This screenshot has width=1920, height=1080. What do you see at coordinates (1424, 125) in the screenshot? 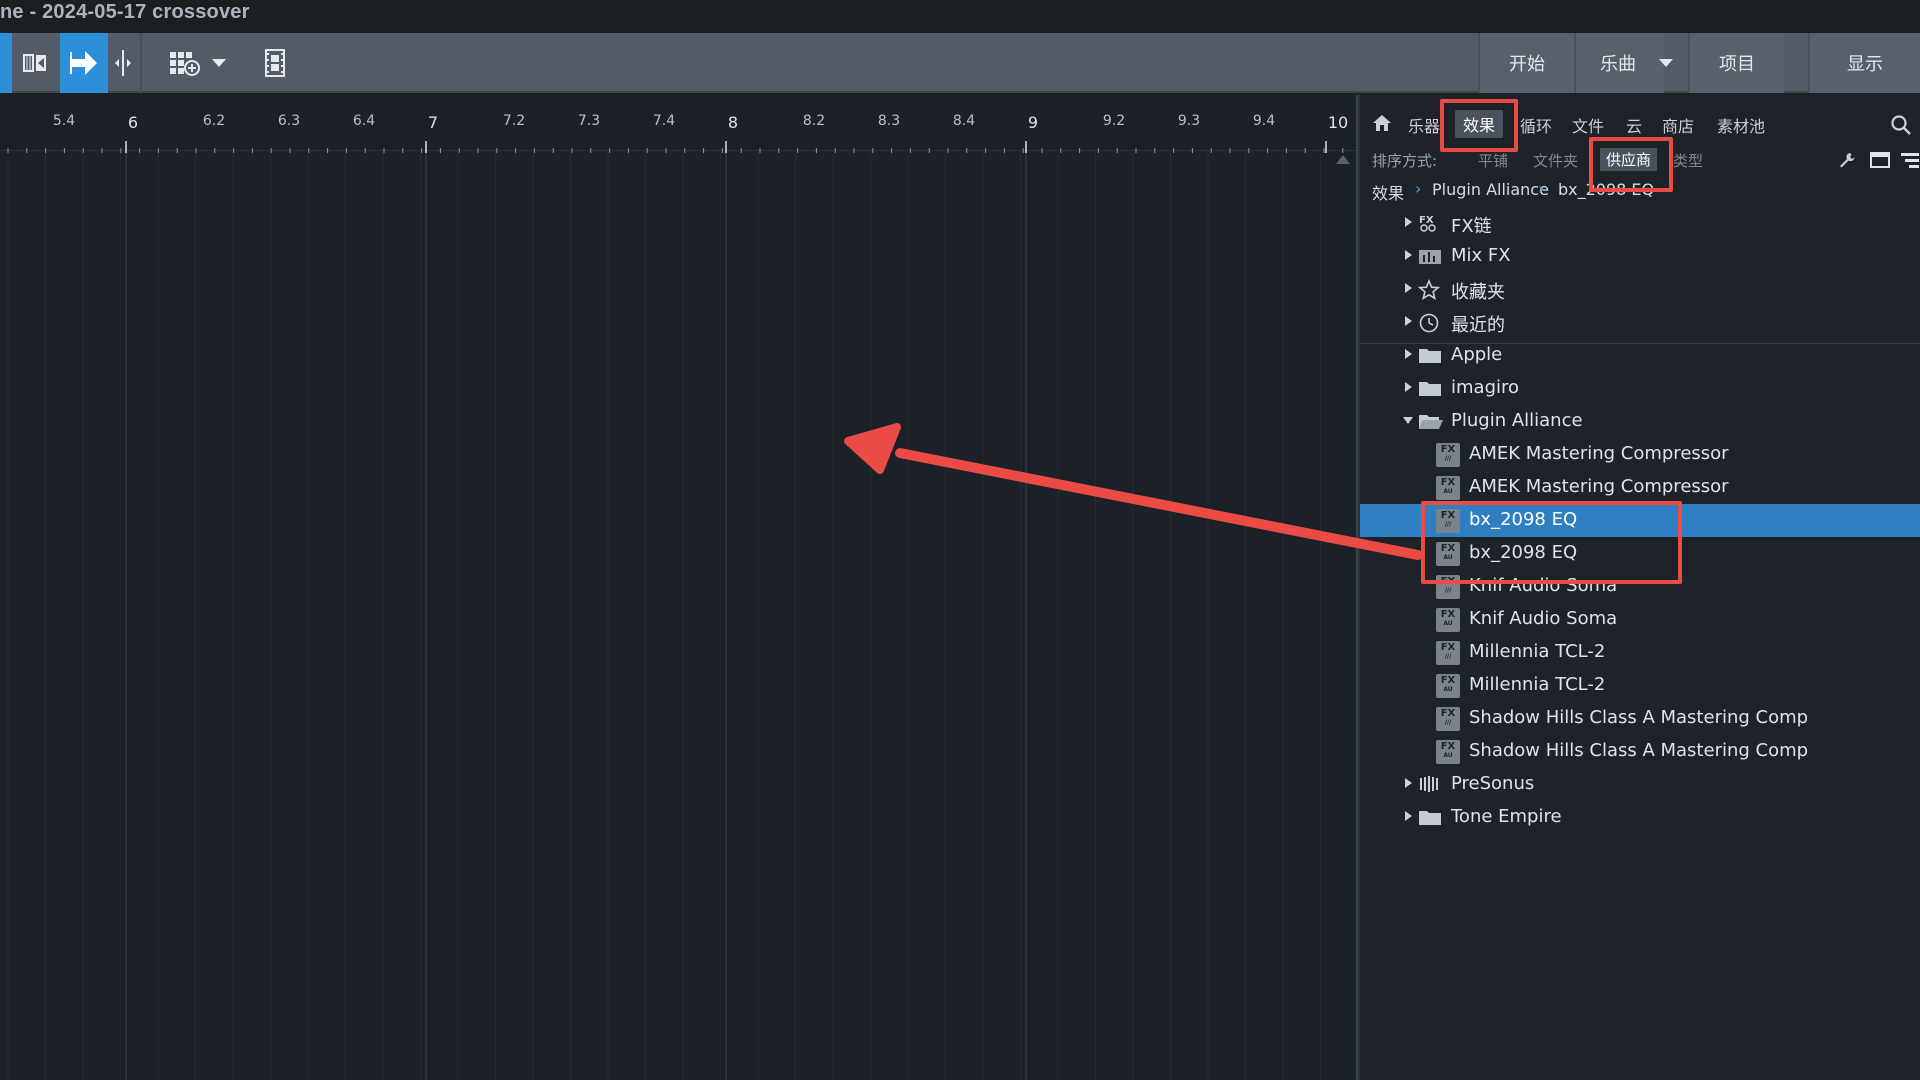
I see `tab-instruments: 乐器` at bounding box center [1424, 125].